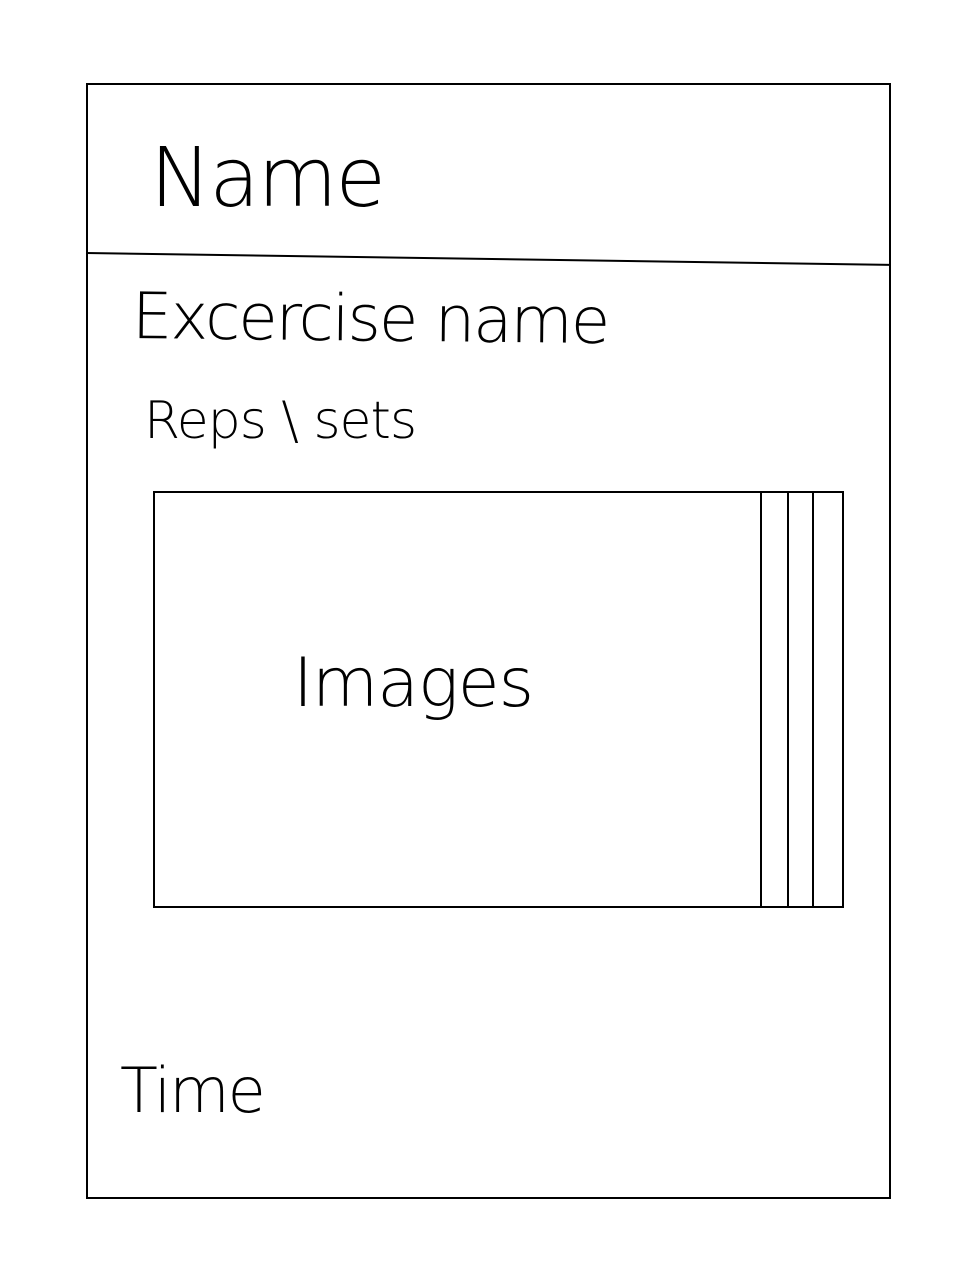 This screenshot has width=964, height=1285. What do you see at coordinates (193, 1090) in the screenshot?
I see `exercise-time: Time` at bounding box center [193, 1090].